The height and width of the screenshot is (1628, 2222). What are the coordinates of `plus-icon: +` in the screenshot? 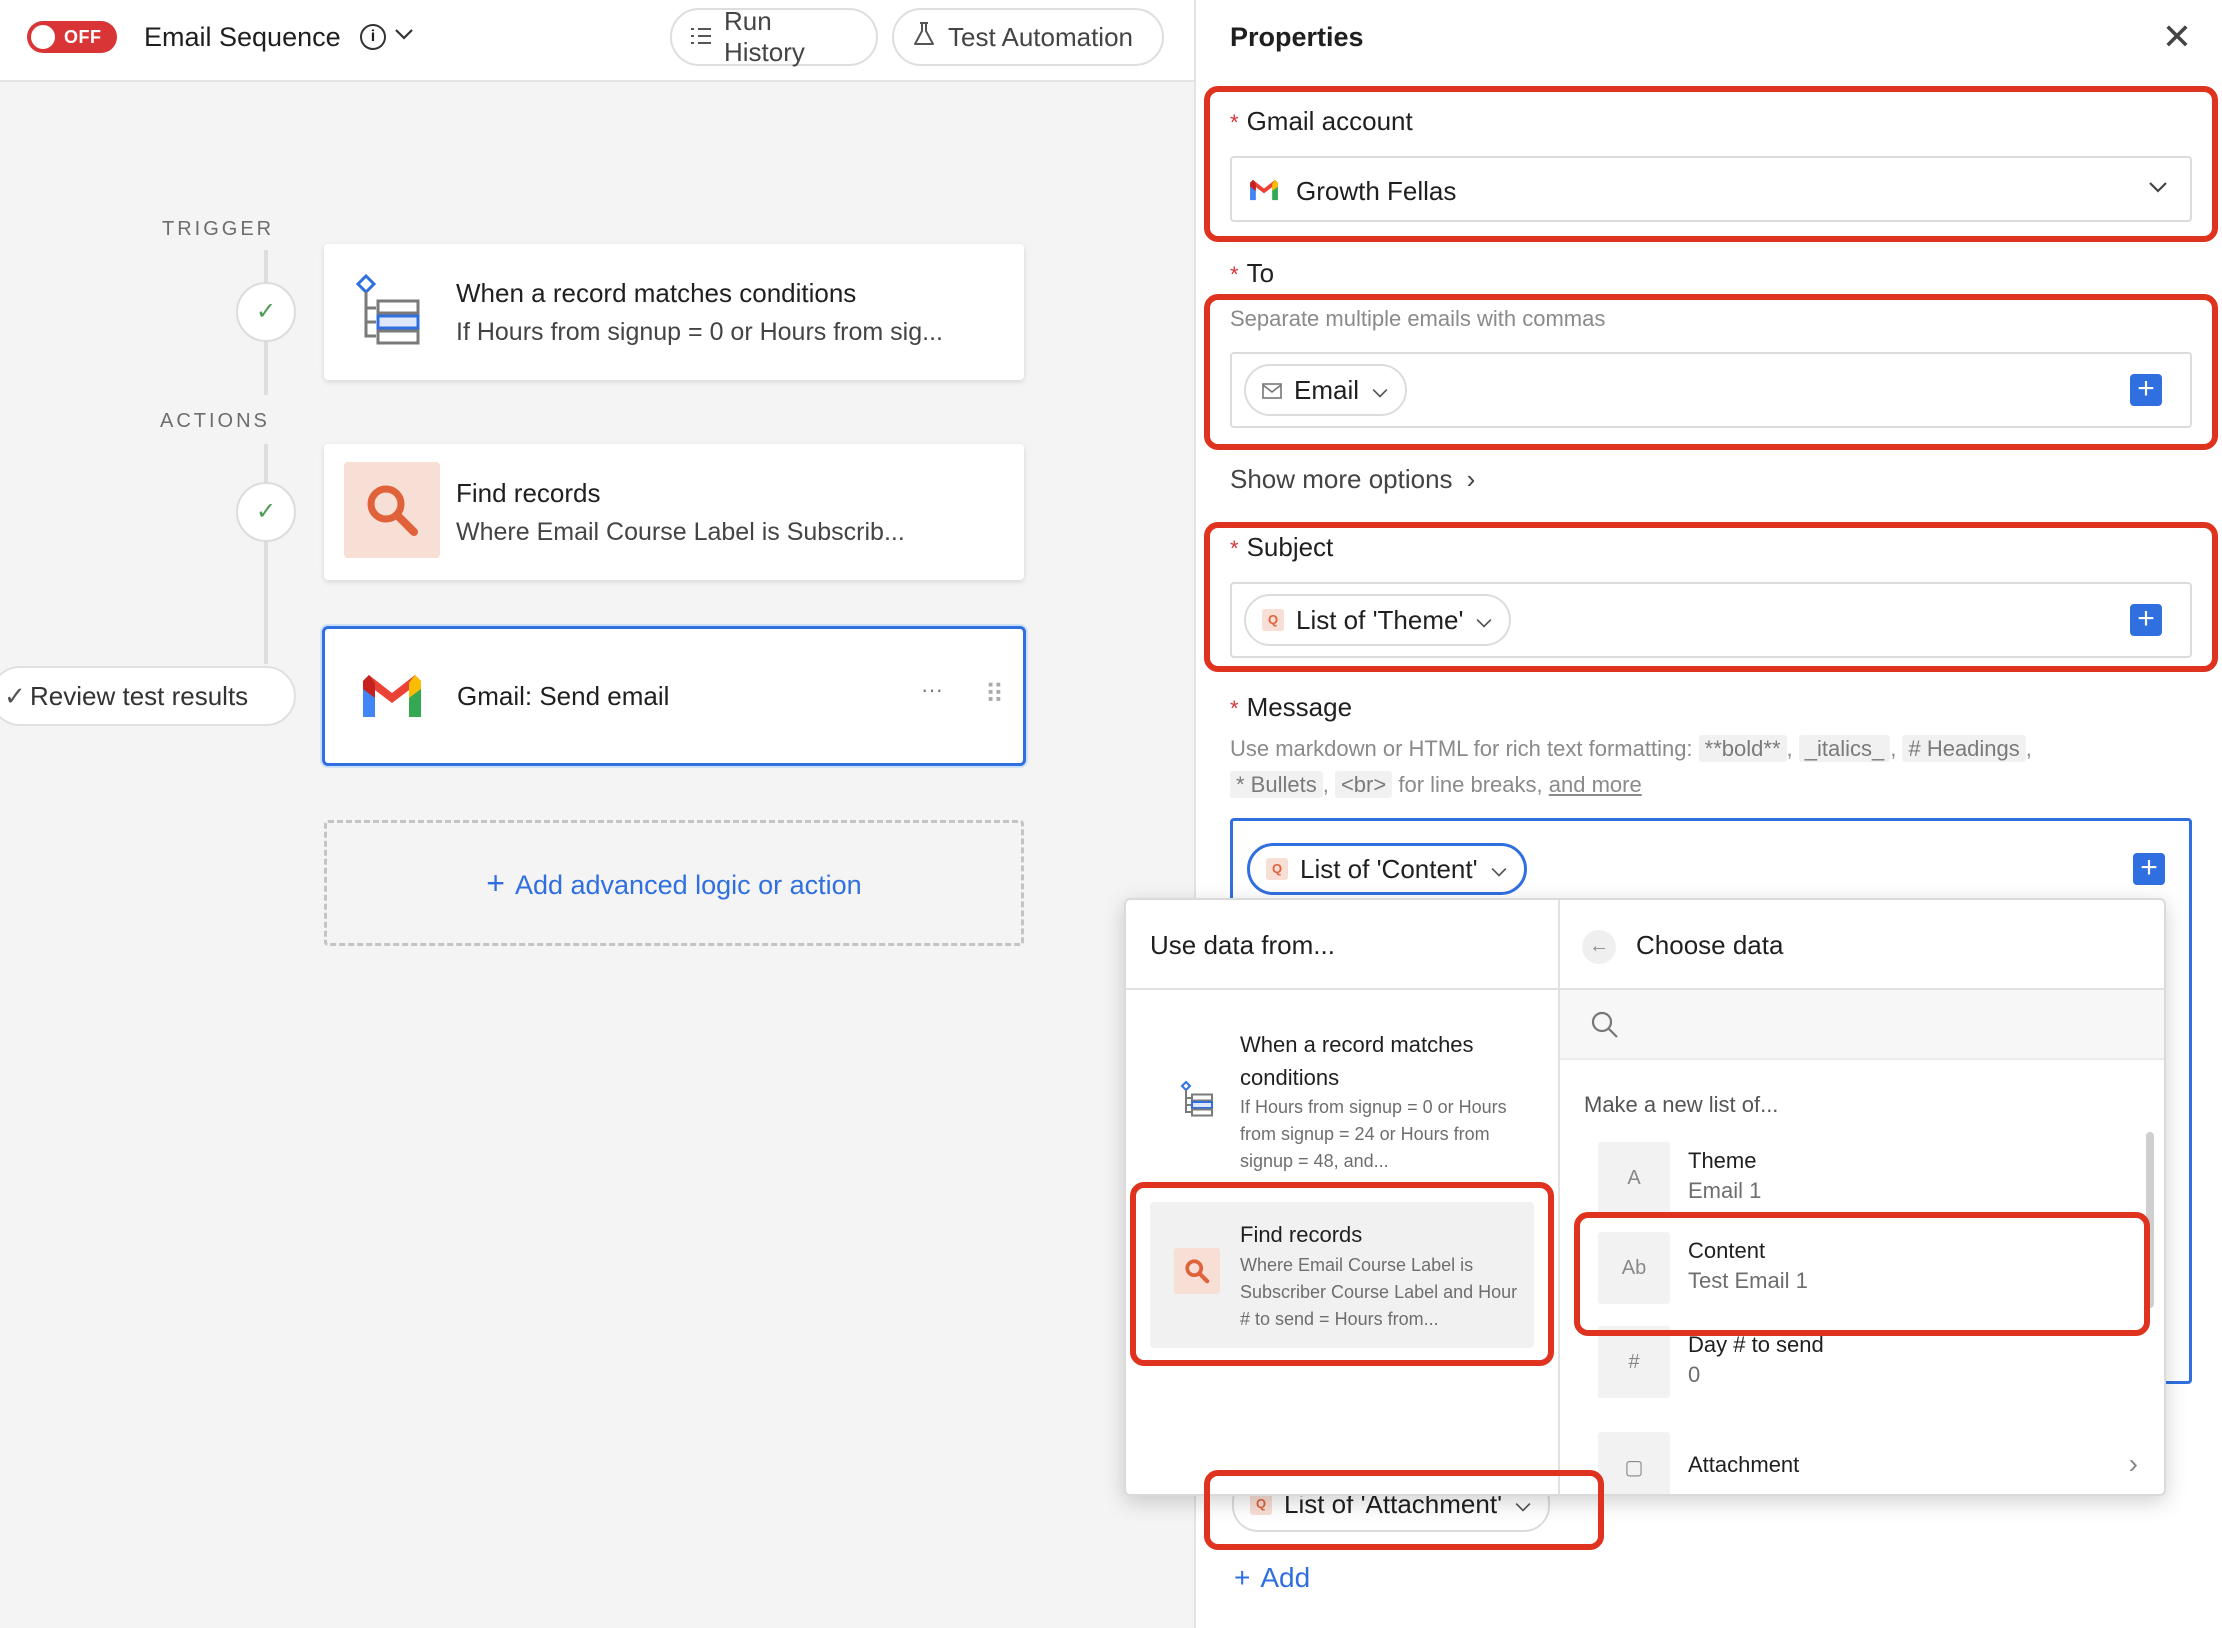 It's located at (495, 883).